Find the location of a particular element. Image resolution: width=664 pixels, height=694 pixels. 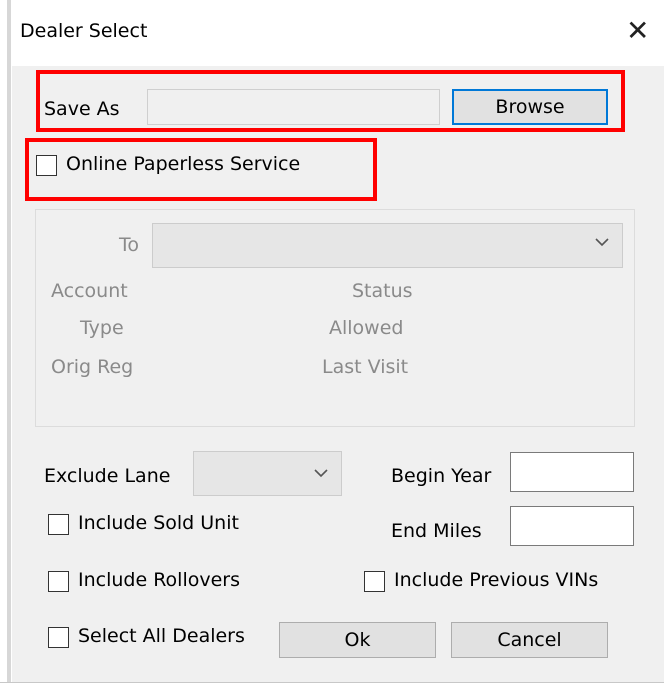

exclude-lane-dropdown is located at coordinates (267, 473).